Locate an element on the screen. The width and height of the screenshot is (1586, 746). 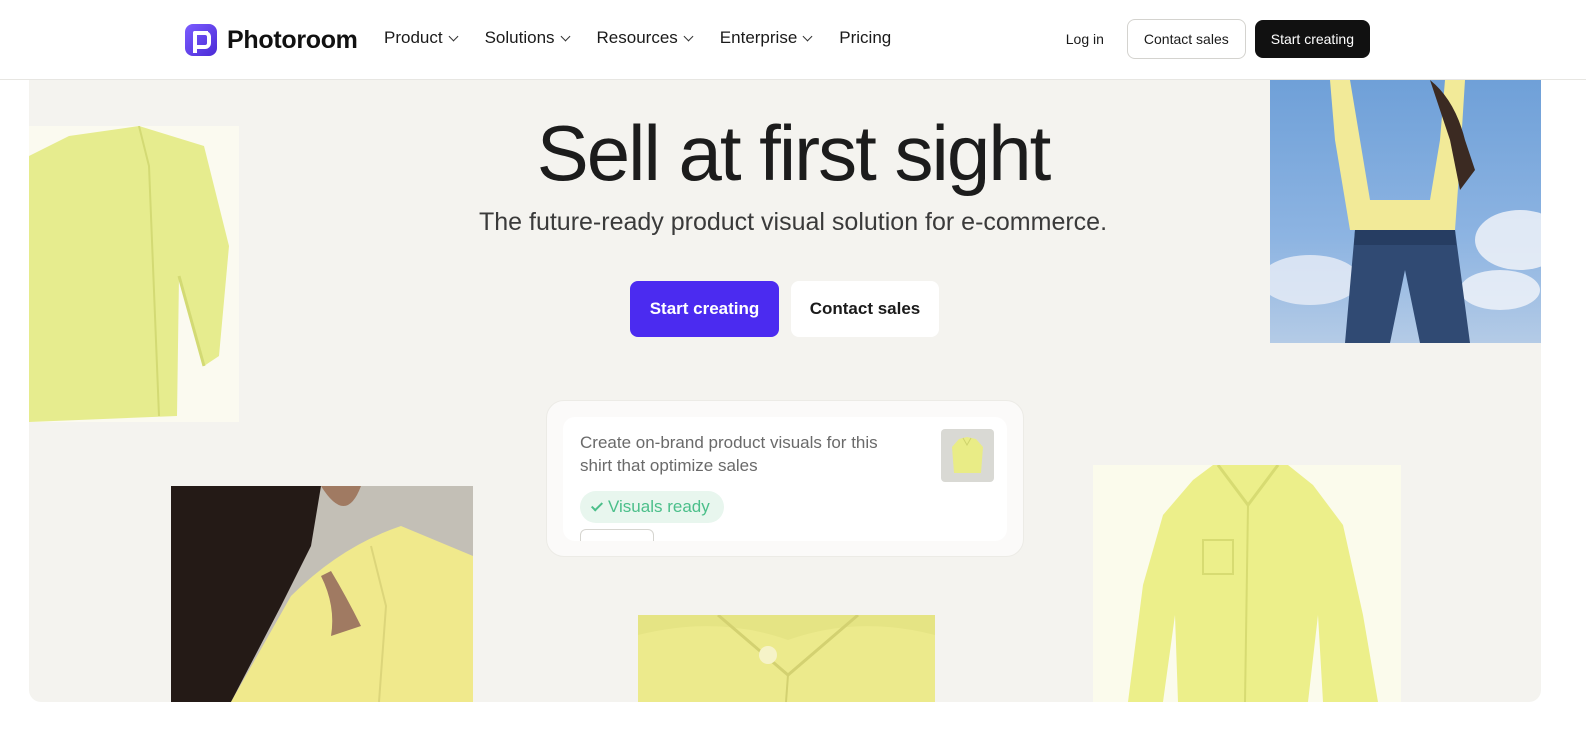
nav-item-product: Product is located at coordinates (421, 38).